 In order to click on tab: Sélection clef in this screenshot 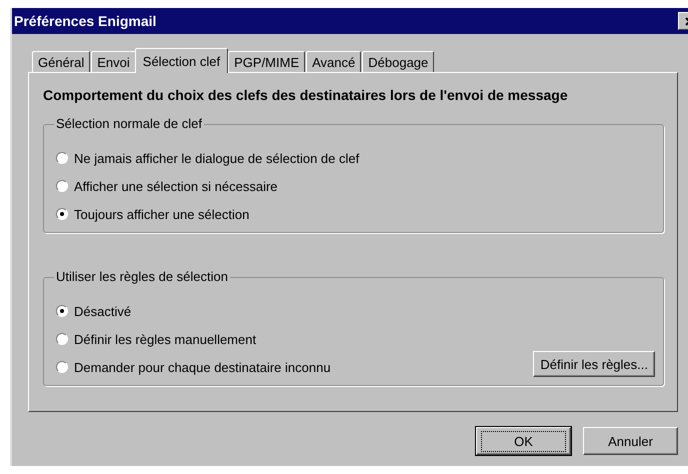, I will do `click(181, 60)`.